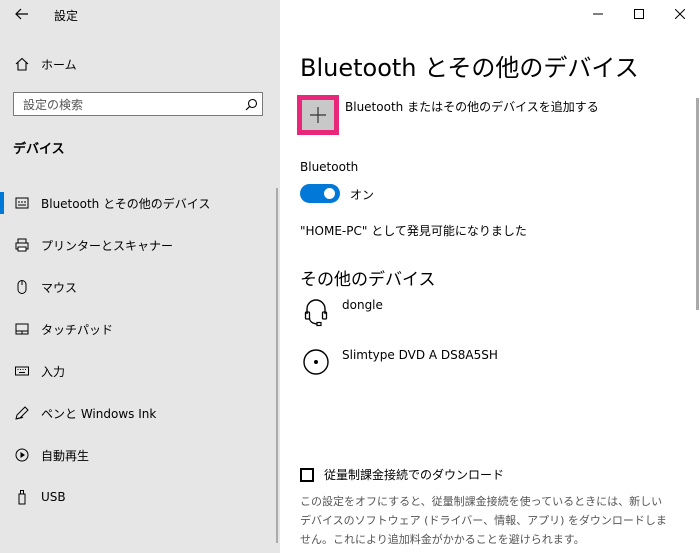 This screenshot has height=553, width=700. Describe the element at coordinates (22, 64) in the screenshot. I see `home-icon` at that location.